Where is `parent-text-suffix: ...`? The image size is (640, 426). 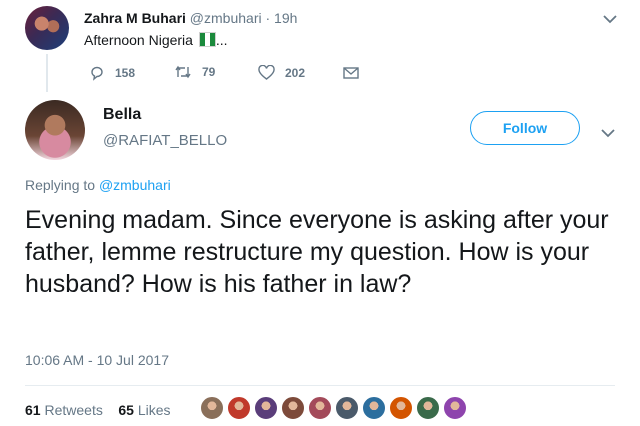
parent-text-suffix: ... is located at coordinates (221, 40).